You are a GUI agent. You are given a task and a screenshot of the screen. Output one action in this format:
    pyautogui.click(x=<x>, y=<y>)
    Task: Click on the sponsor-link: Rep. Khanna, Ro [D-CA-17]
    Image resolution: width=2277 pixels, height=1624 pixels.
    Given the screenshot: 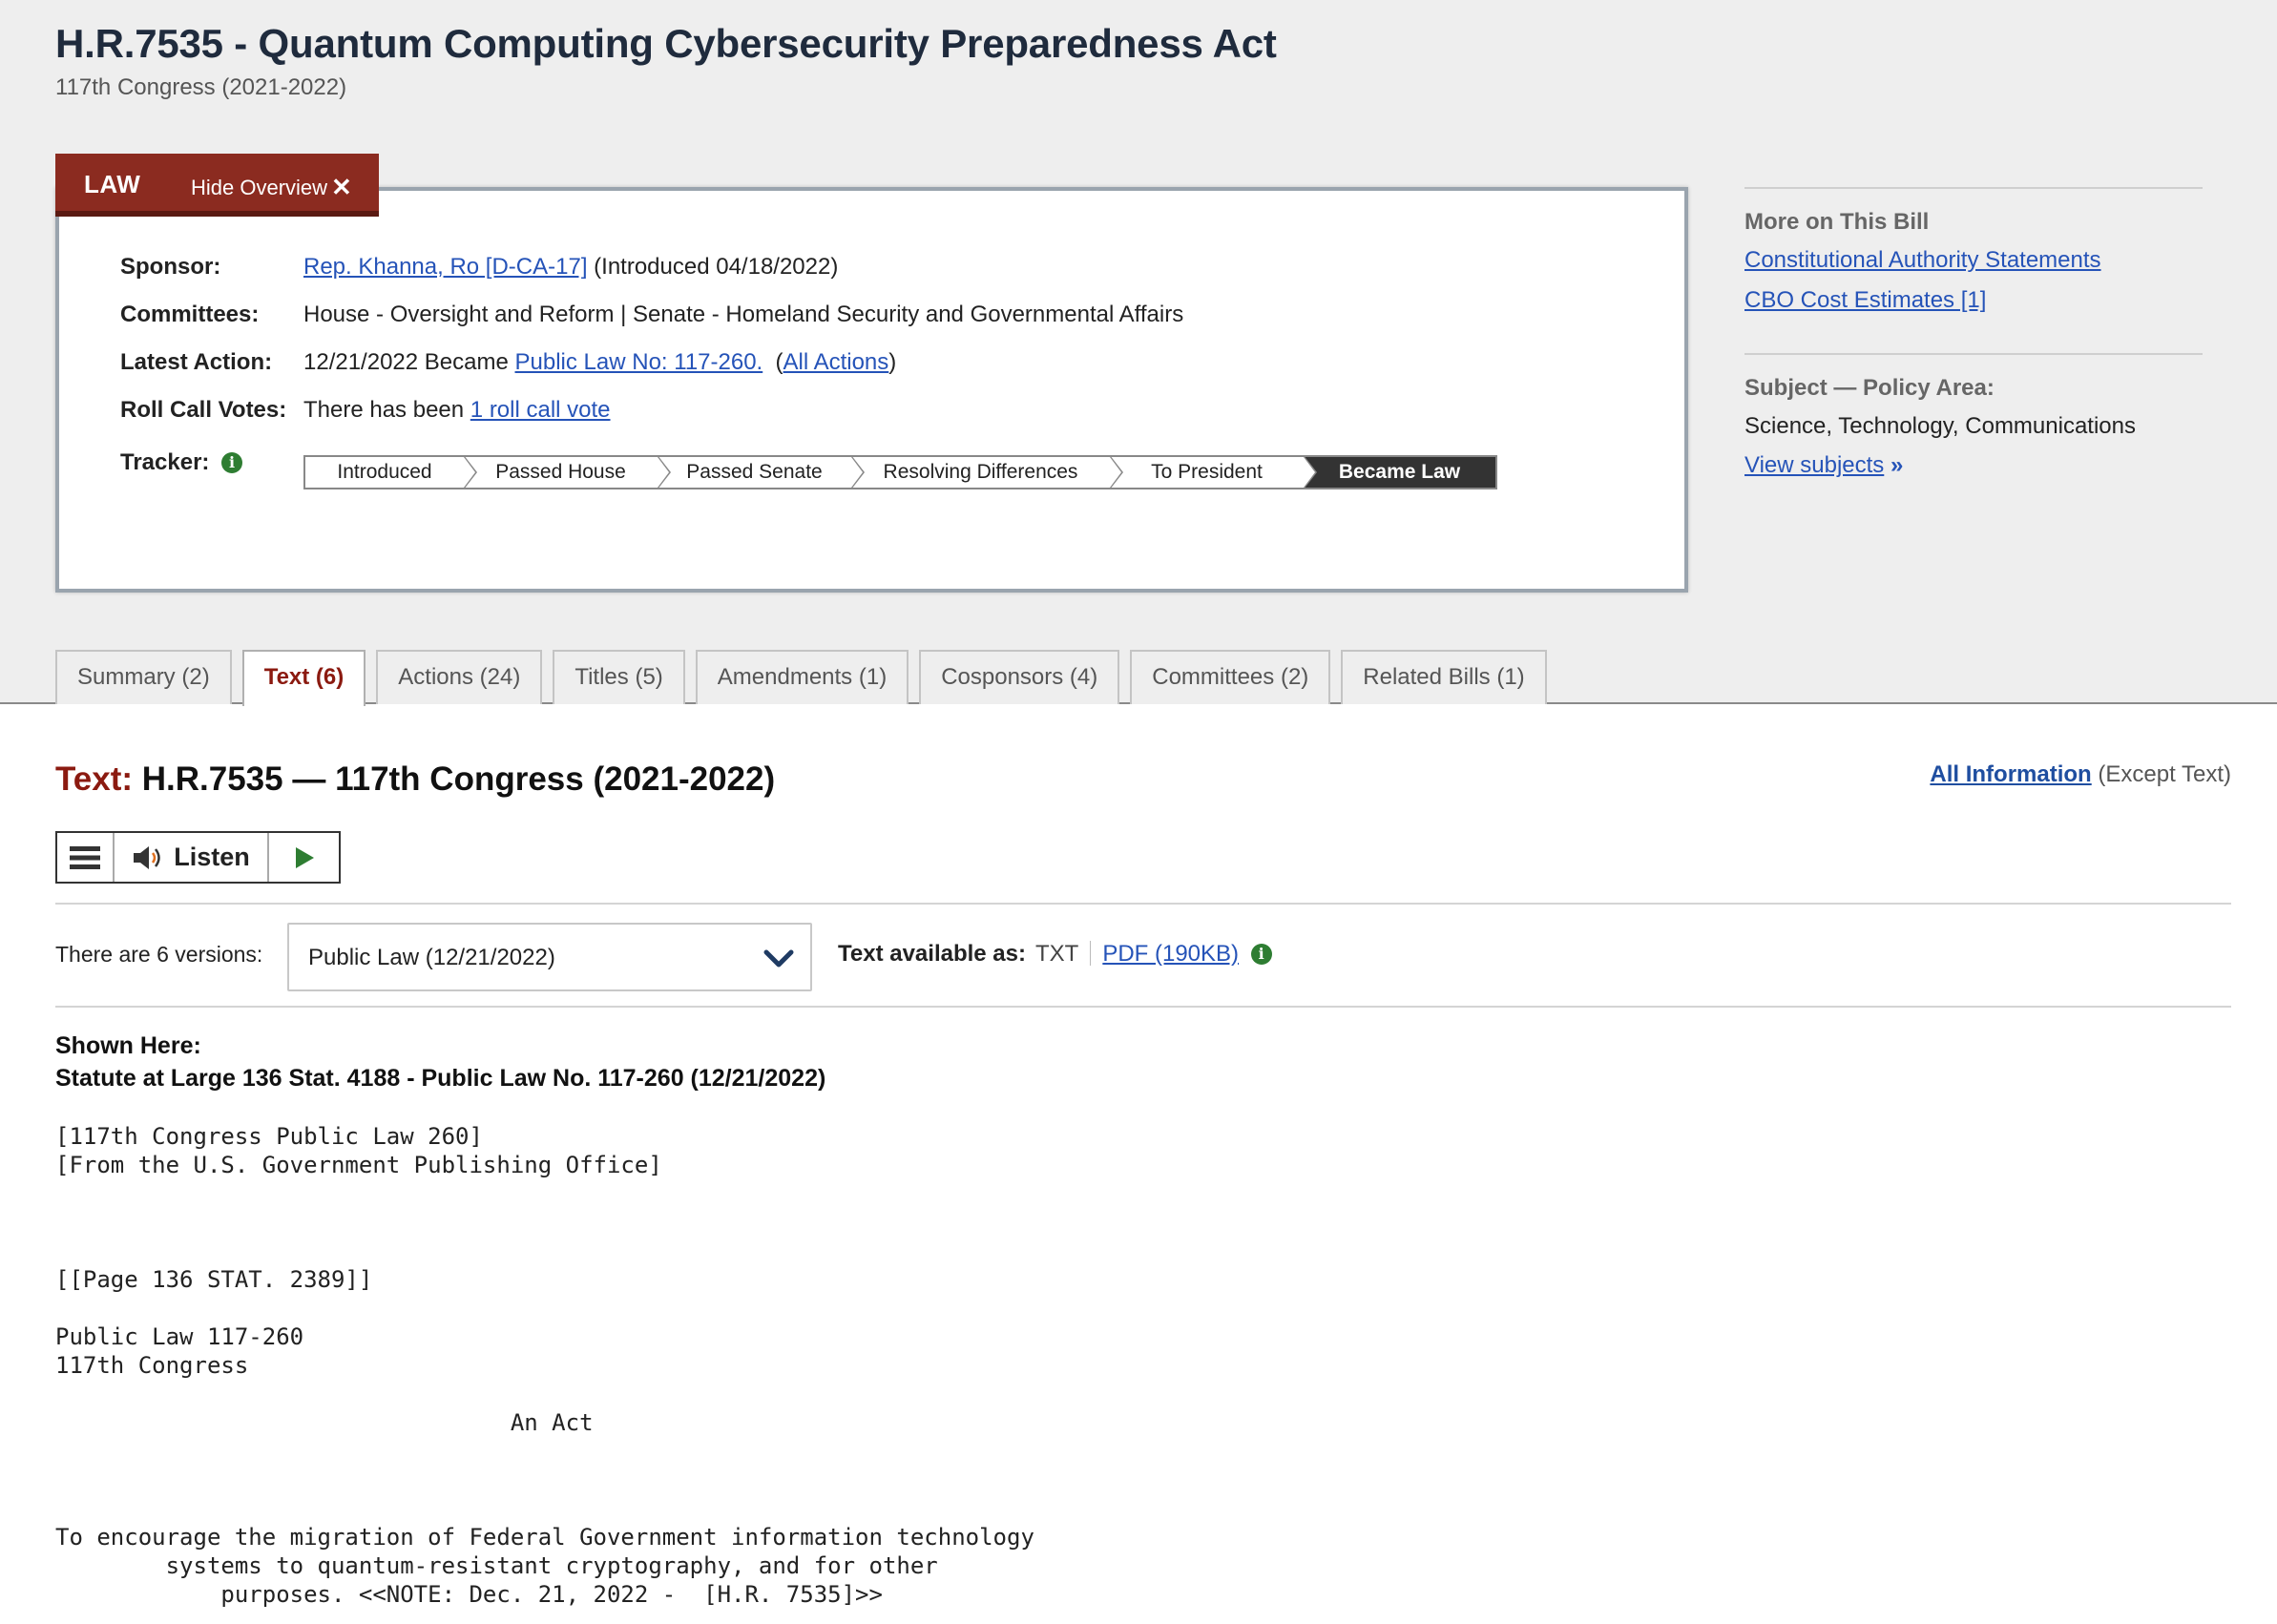 What is the action you would take?
    pyautogui.click(x=445, y=267)
    